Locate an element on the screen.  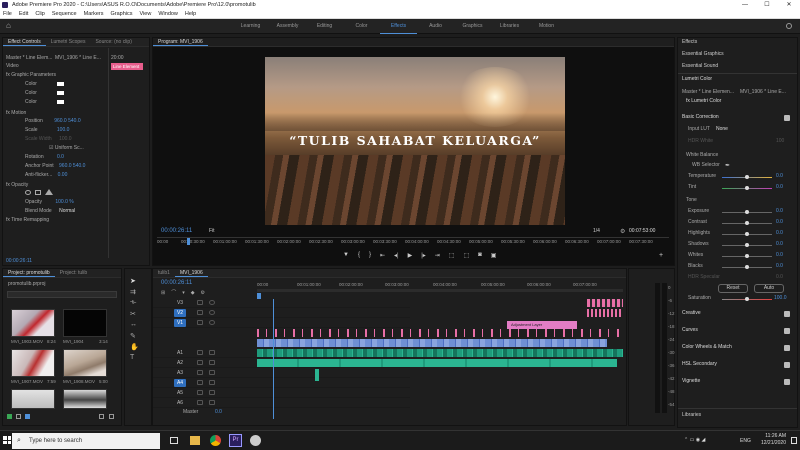
playhead-handle is located at coordinates (259, 296).